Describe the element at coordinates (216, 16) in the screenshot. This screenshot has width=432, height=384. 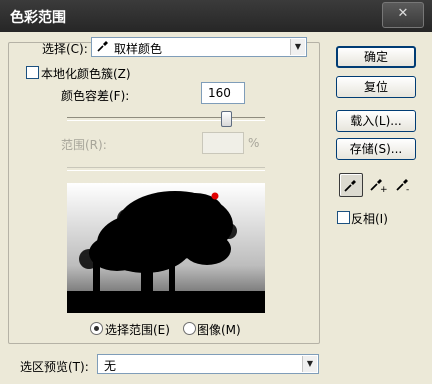
I see `title-bar: 色彩范围 ✕` at that location.